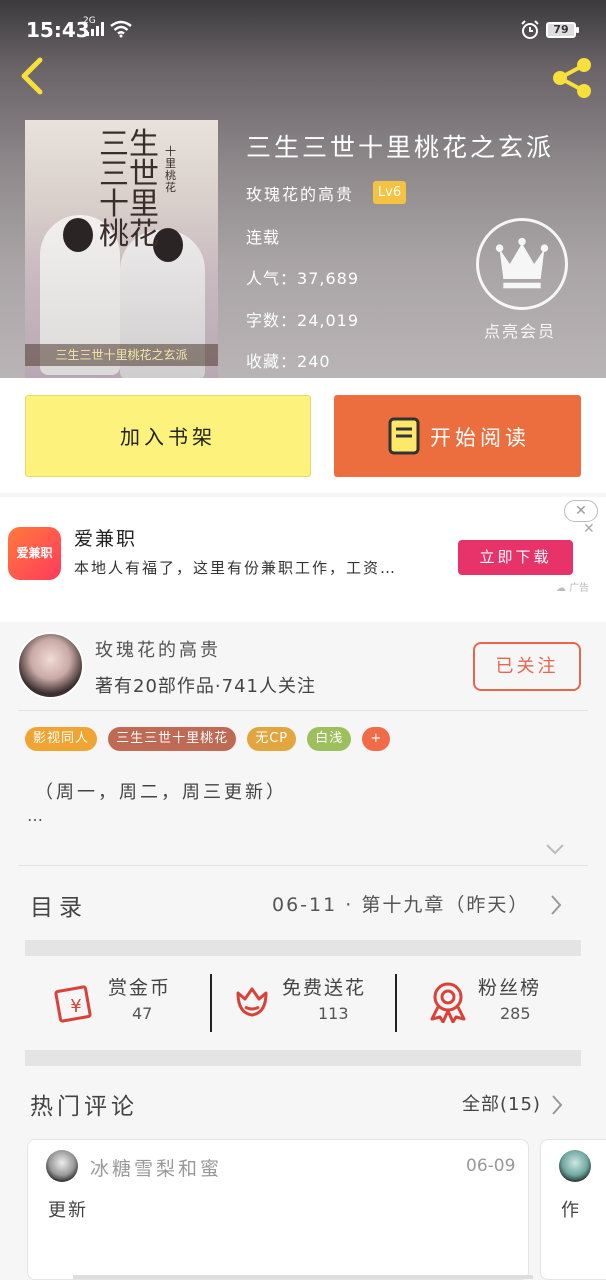 The image size is (606, 1280). What do you see at coordinates (333, 1013) in the screenshot?
I see `free-flower-value: 113` at bounding box center [333, 1013].